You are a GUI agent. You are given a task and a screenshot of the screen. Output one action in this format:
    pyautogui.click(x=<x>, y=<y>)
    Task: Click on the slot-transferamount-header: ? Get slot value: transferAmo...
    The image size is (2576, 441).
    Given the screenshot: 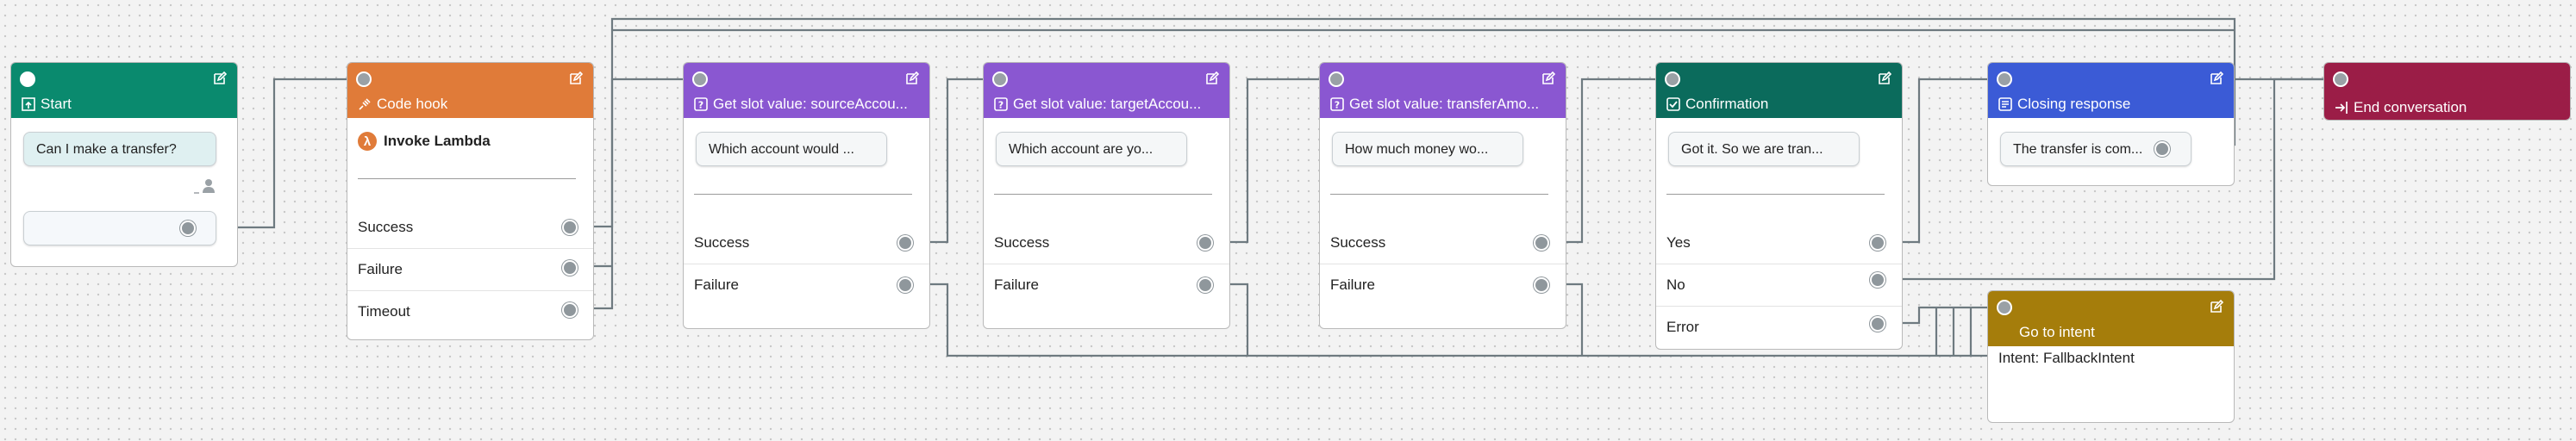 What is the action you would take?
    pyautogui.click(x=1443, y=90)
    